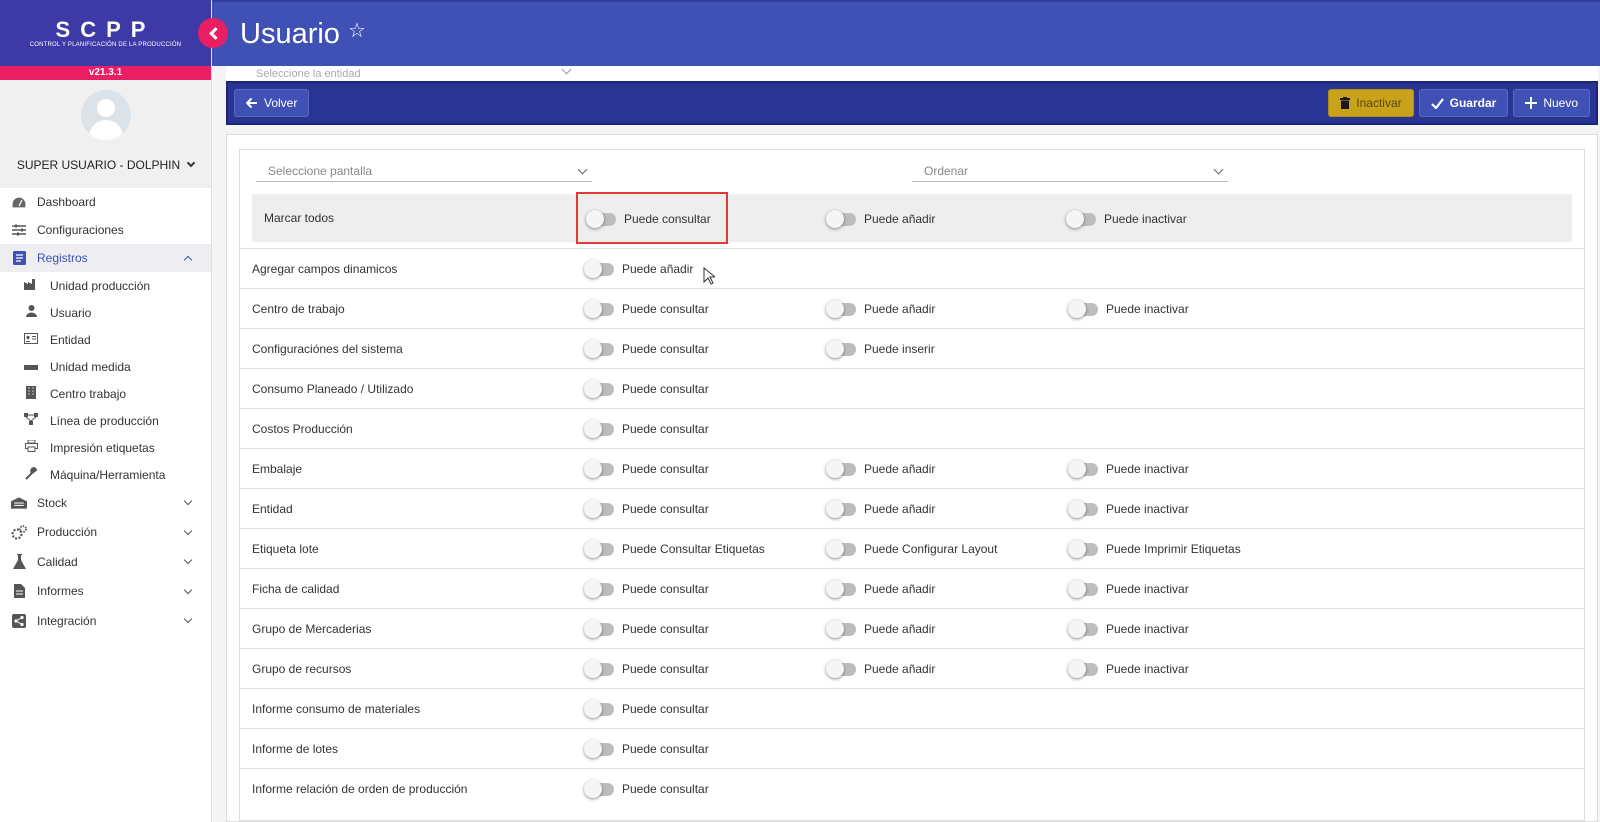 Image resolution: width=1600 pixels, height=822 pixels. I want to click on person-icon, so click(31, 312).